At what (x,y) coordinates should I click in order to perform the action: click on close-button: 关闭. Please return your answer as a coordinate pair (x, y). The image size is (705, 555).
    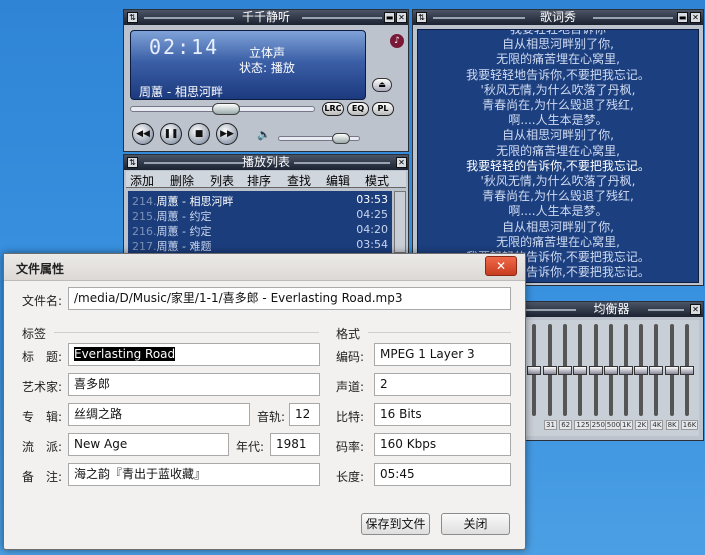
    Looking at the image, I should click on (475, 524).